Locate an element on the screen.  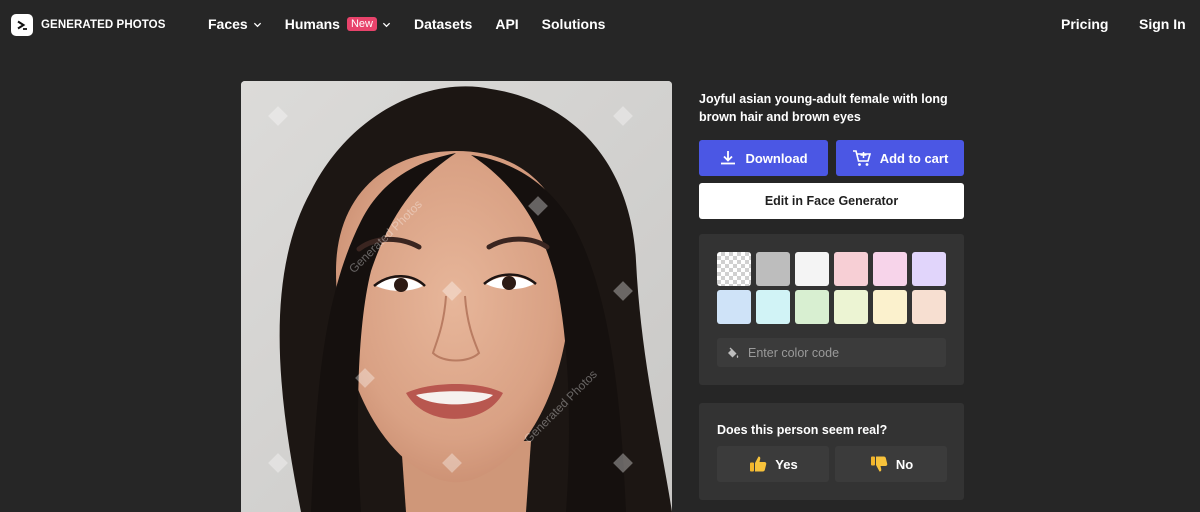
nav-item-label: API is located at coordinates (507, 24).